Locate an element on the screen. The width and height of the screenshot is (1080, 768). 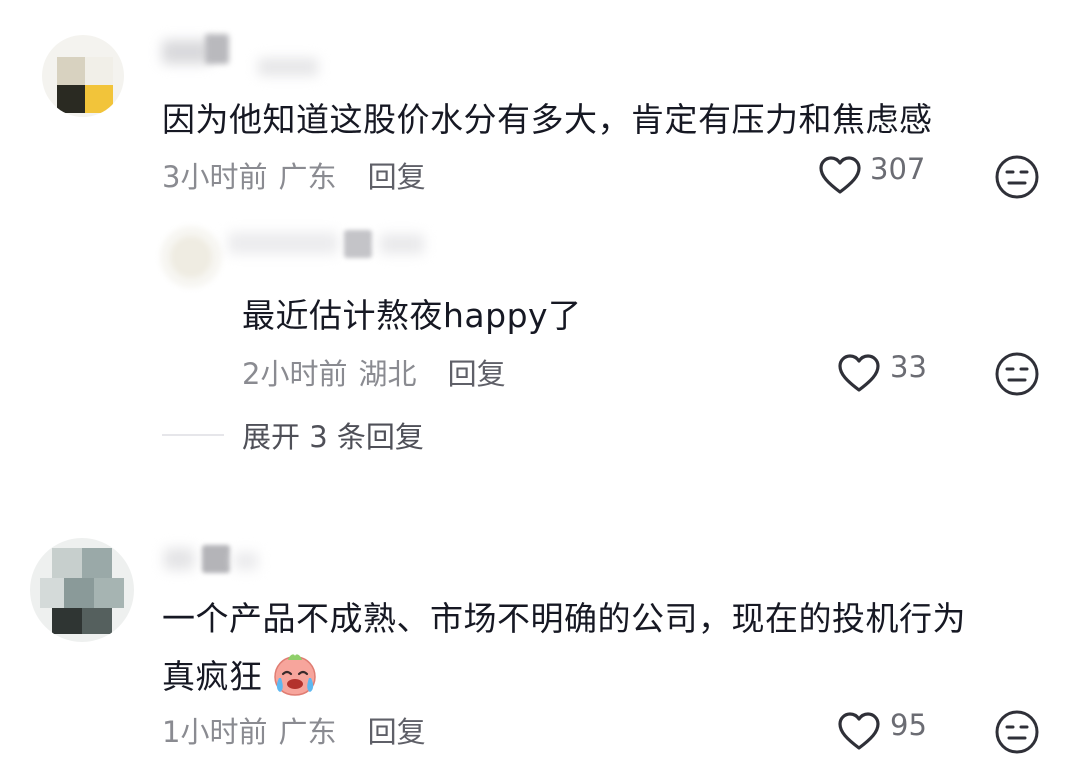
expand-replies-button: 展开 3 条回复 is located at coordinates (333, 435).